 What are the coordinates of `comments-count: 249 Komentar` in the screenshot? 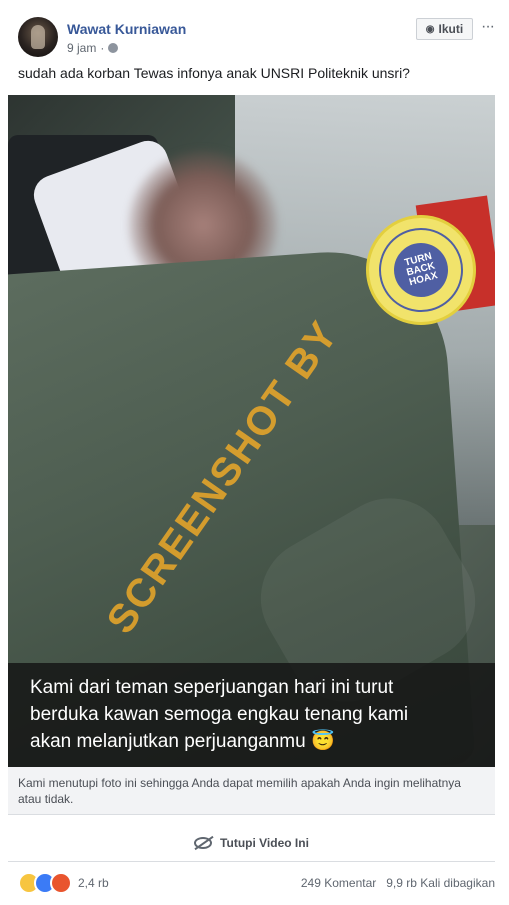 It's located at (338, 883).